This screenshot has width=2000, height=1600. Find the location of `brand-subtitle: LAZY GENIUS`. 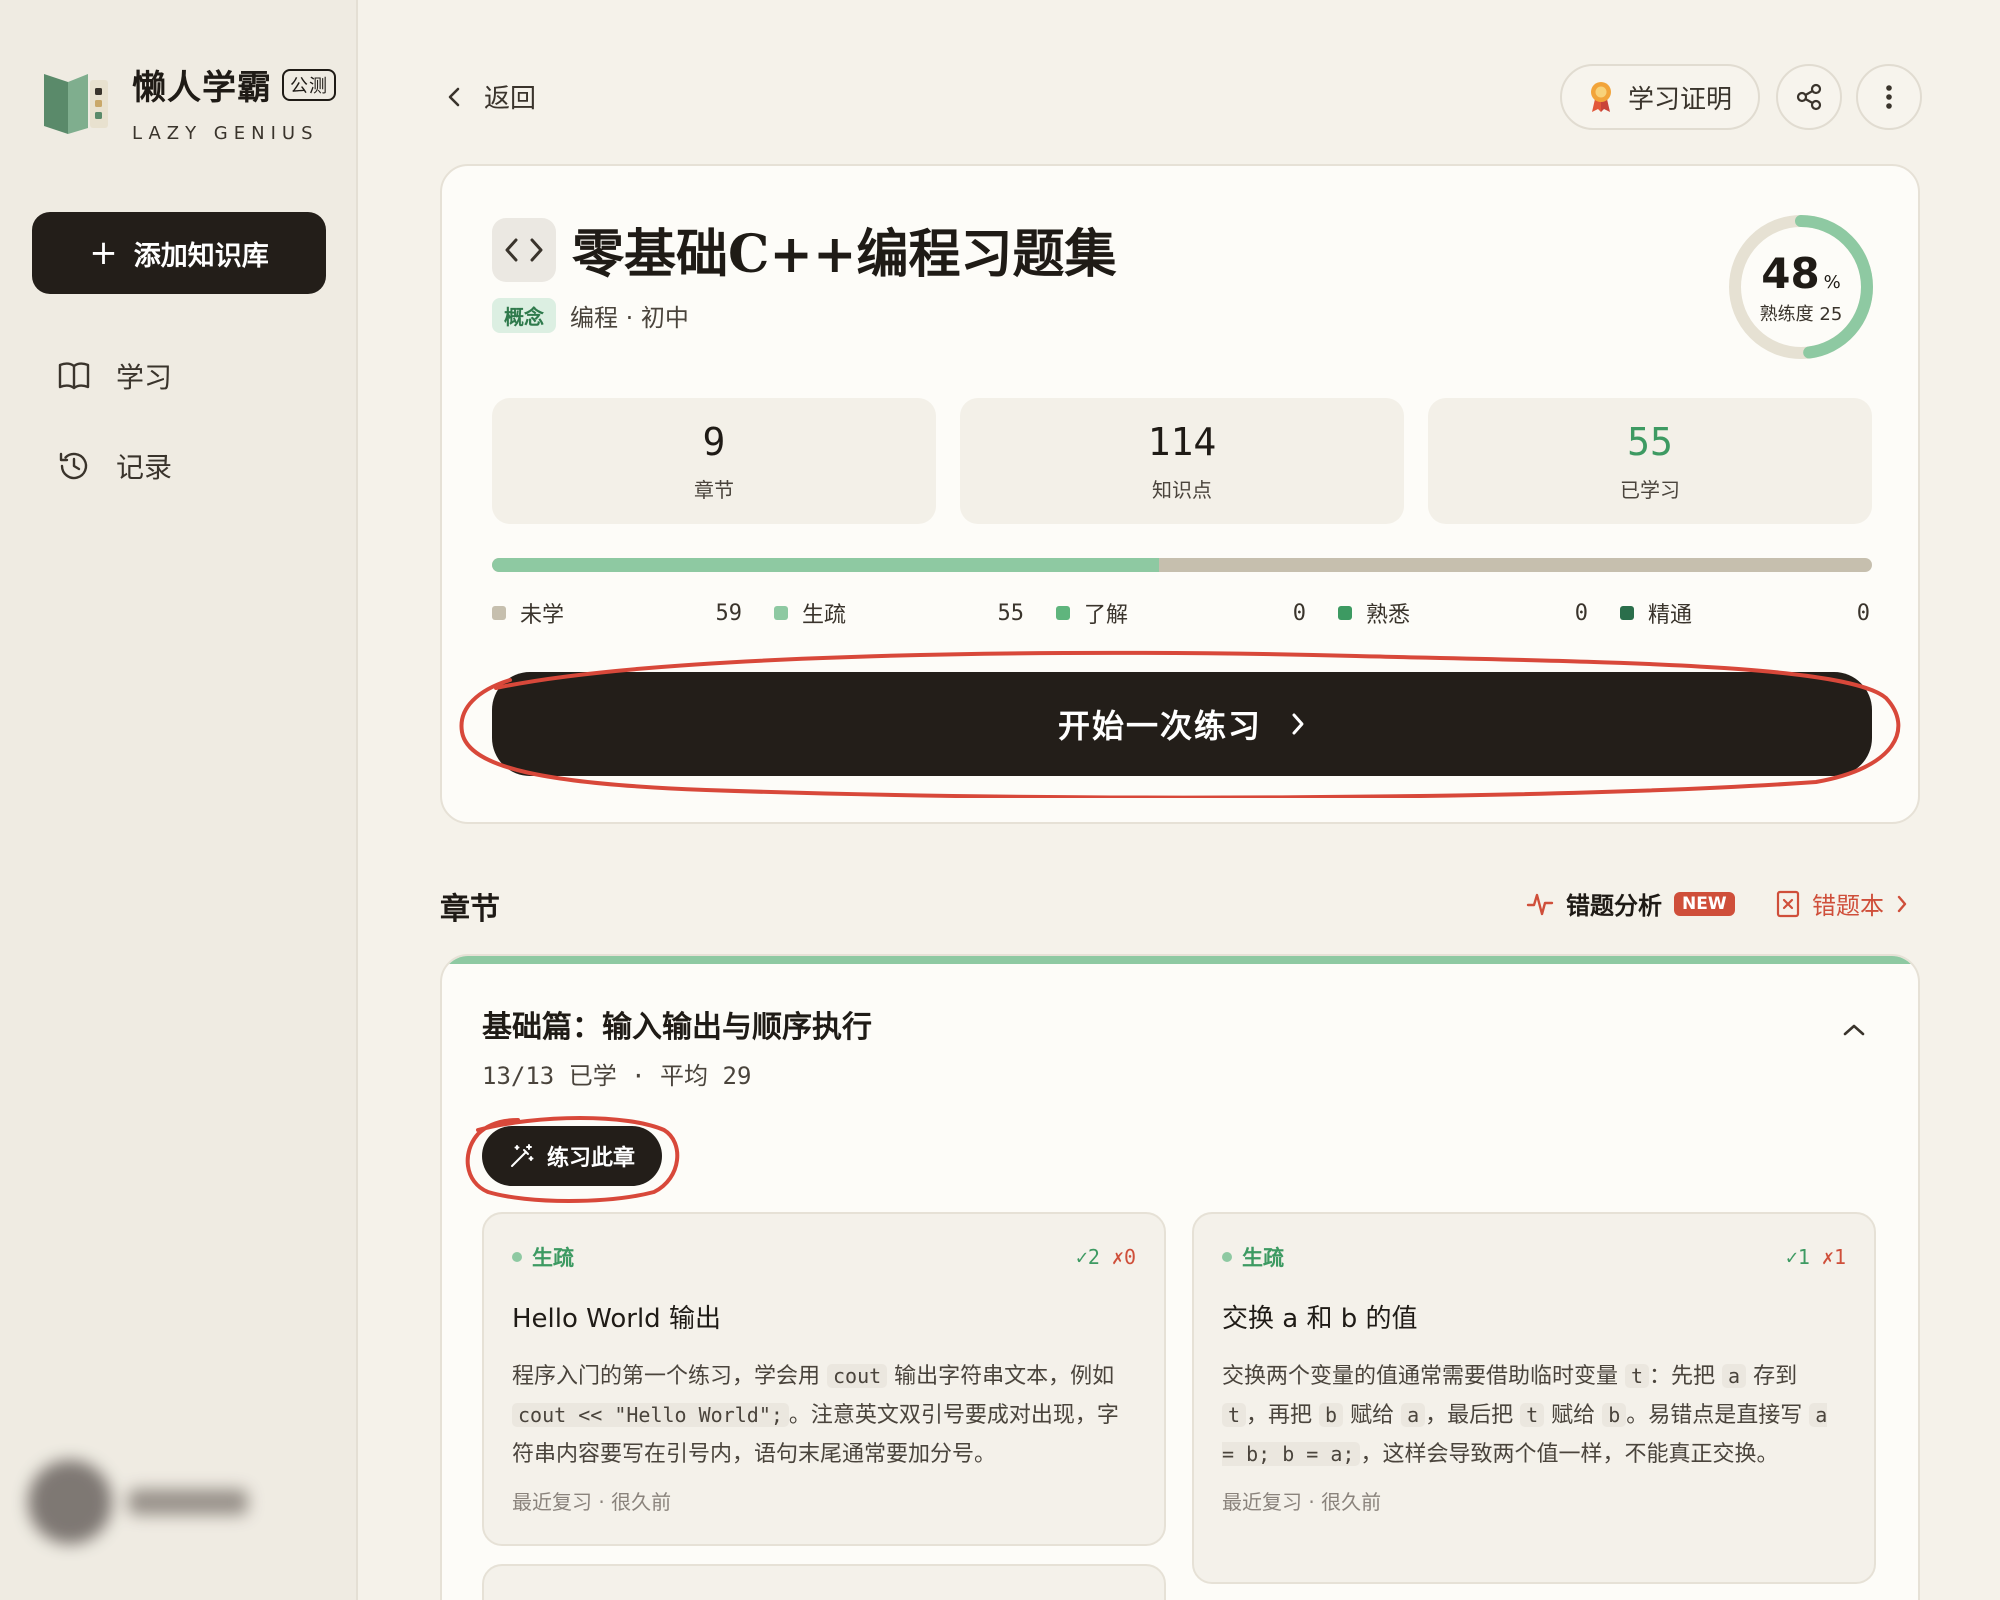

brand-subtitle: LAZY GENIUS is located at coordinates (225, 133).